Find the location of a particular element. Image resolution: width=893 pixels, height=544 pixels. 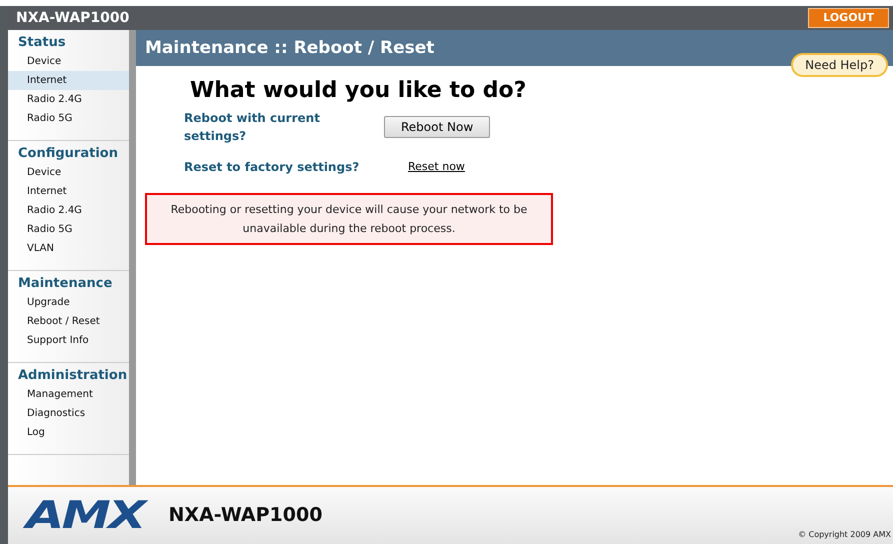

sidebar-item: Upgrade is located at coordinates (68, 302).